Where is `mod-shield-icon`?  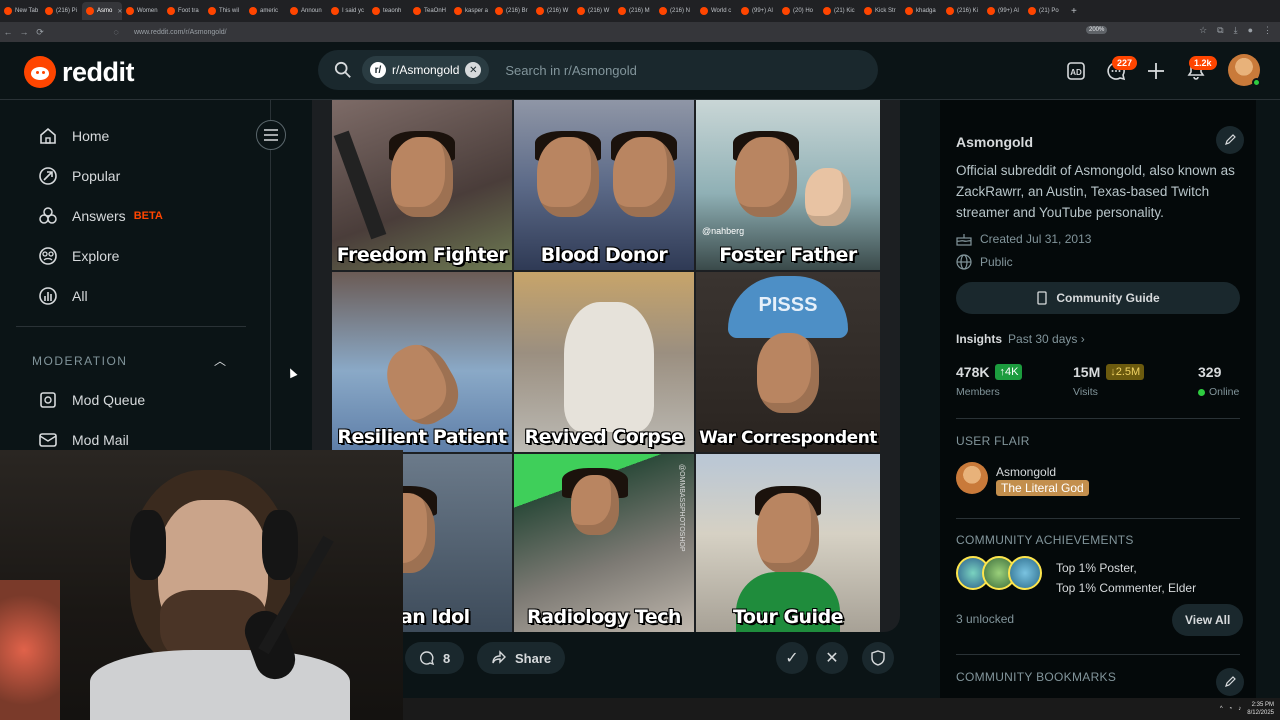 mod-shield-icon is located at coordinates (878, 658).